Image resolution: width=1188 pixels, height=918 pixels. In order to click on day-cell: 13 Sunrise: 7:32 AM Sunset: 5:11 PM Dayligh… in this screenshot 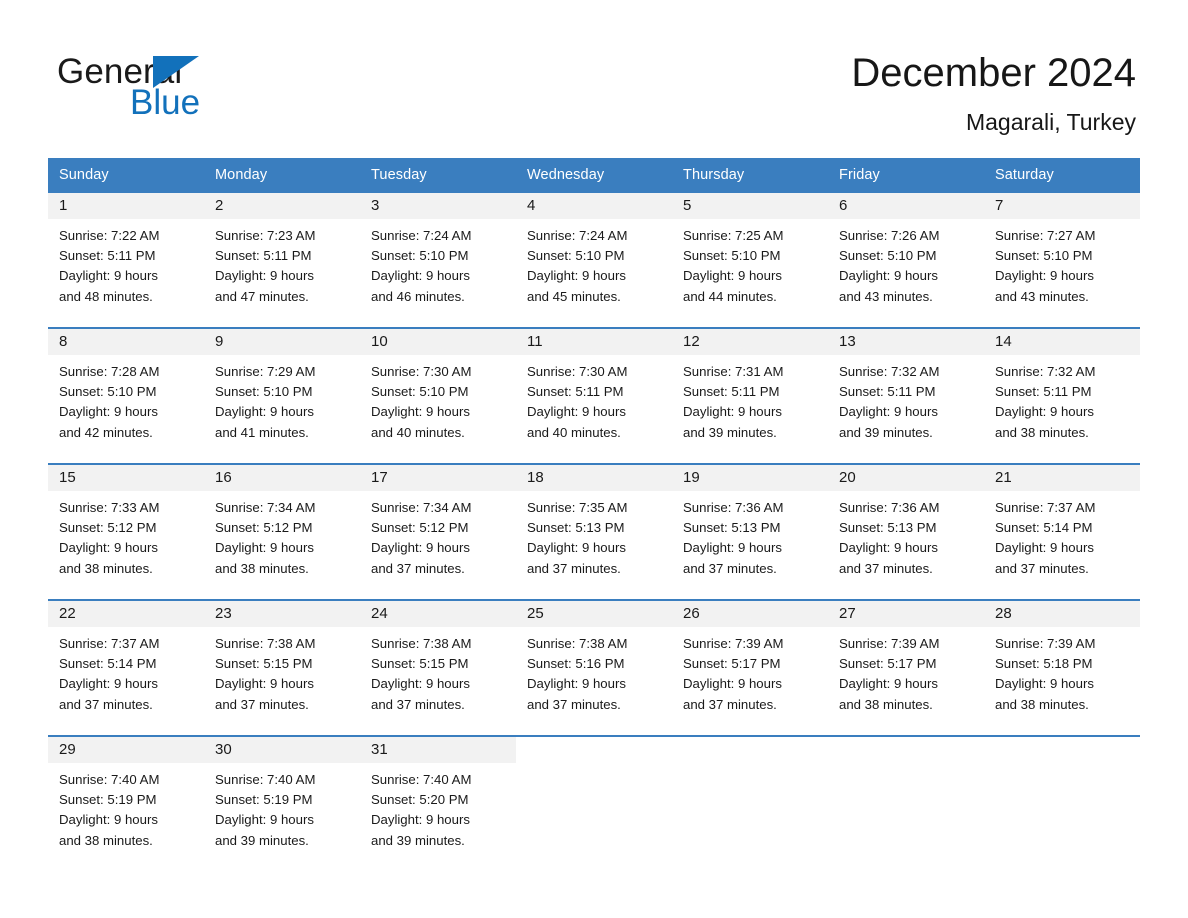, I will do `click(906, 395)`.